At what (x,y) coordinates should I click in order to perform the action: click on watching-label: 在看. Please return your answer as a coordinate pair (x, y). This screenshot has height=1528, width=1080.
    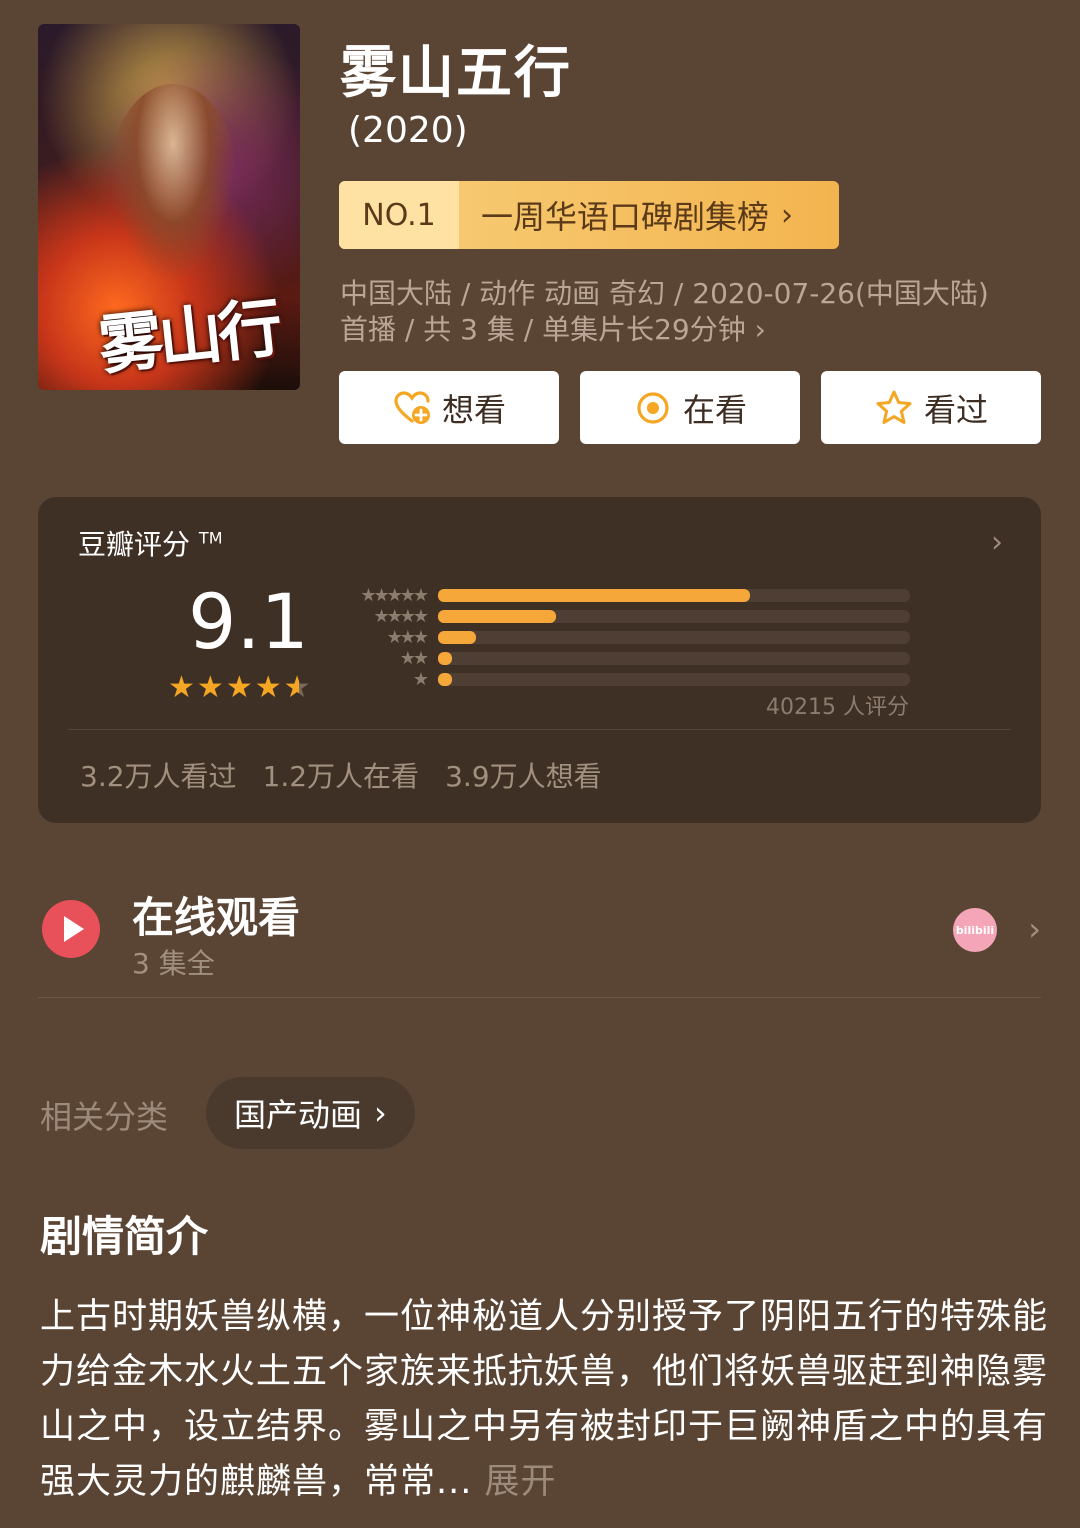
    Looking at the image, I should click on (714, 409).